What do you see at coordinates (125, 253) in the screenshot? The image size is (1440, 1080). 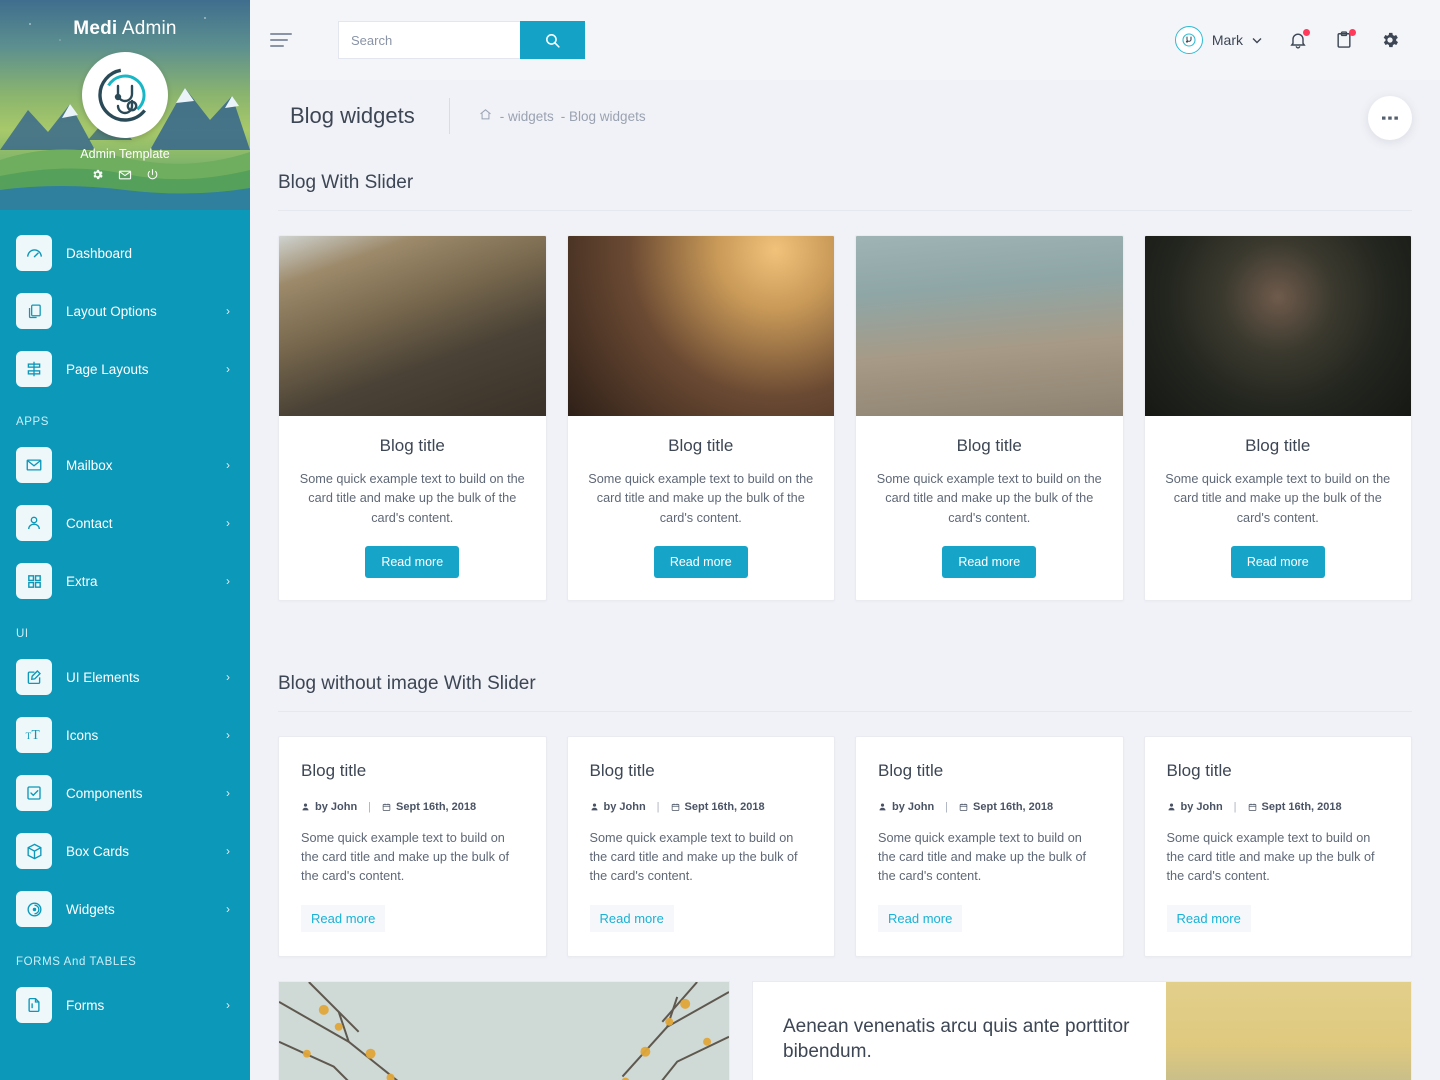 I see `sidebar-item-dashboard: Dashboard` at bounding box center [125, 253].